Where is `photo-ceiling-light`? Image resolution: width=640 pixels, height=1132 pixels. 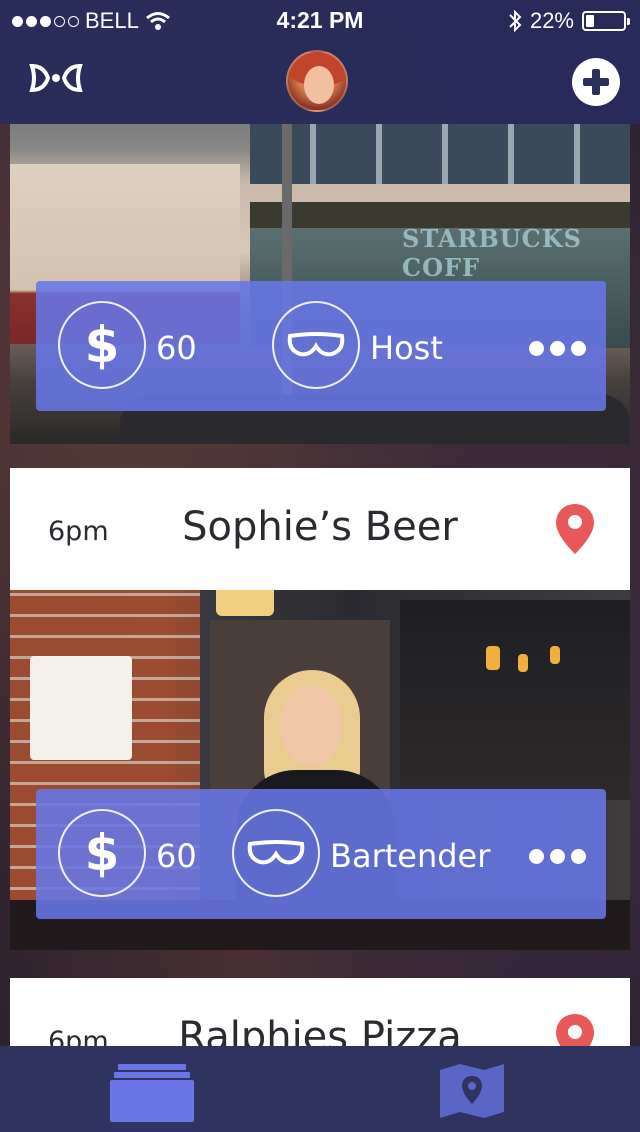 photo-ceiling-light is located at coordinates (245, 603).